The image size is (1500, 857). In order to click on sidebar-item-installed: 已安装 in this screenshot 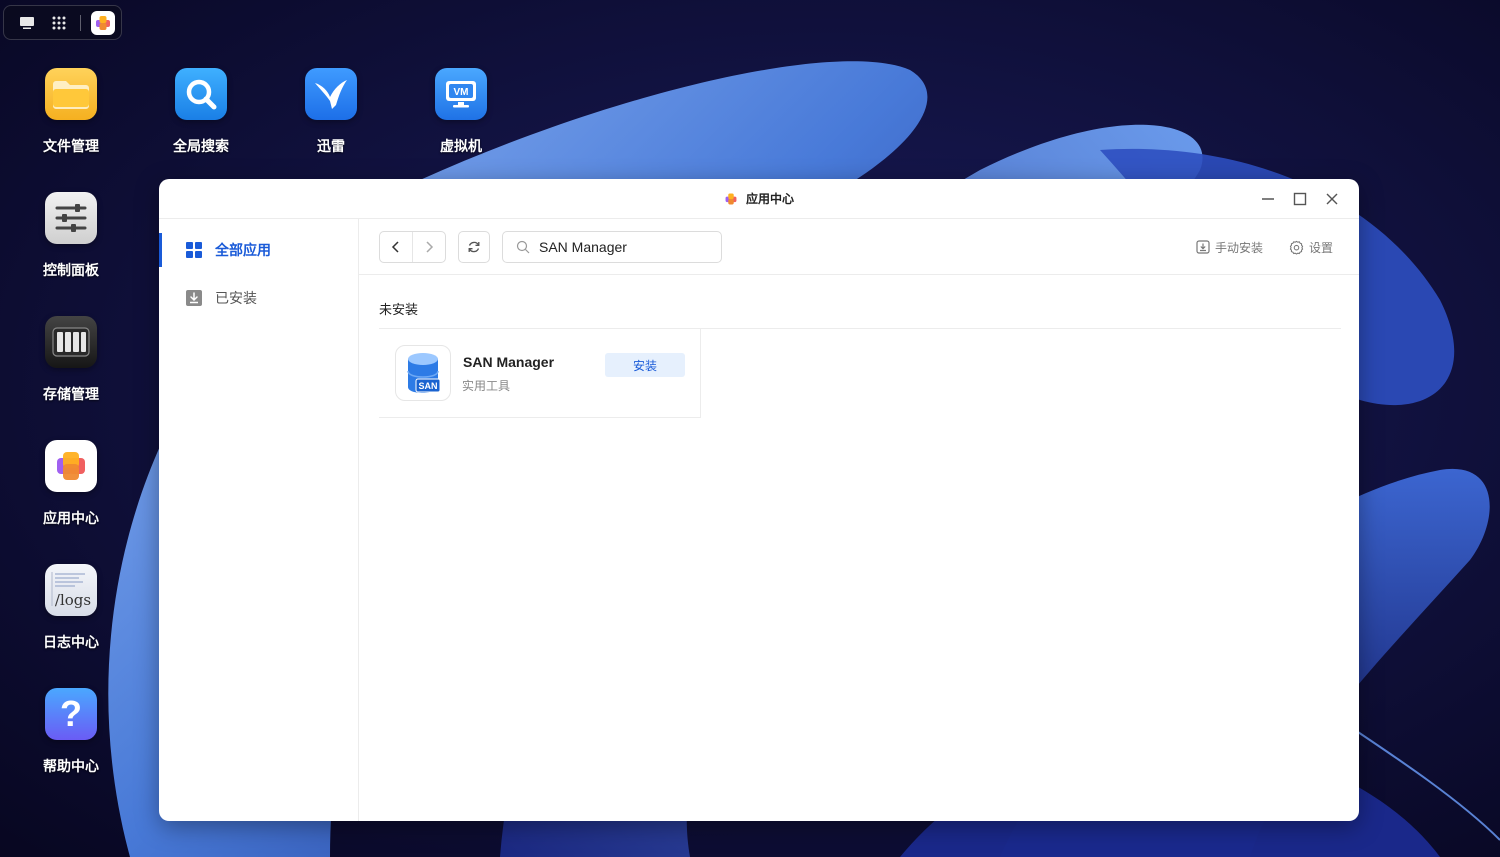, I will do `click(258, 298)`.